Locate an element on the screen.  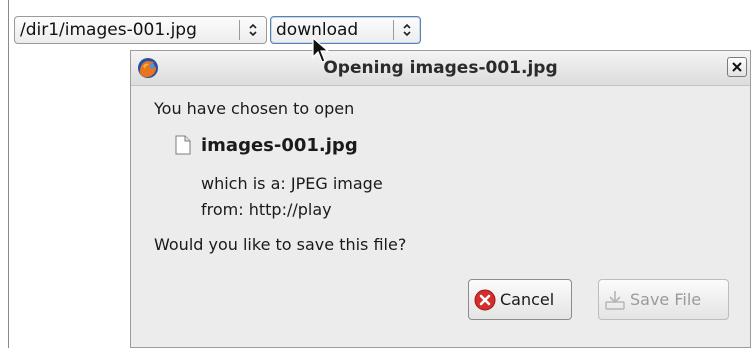
cancel-button-label: Cancel is located at coordinates (527, 299).